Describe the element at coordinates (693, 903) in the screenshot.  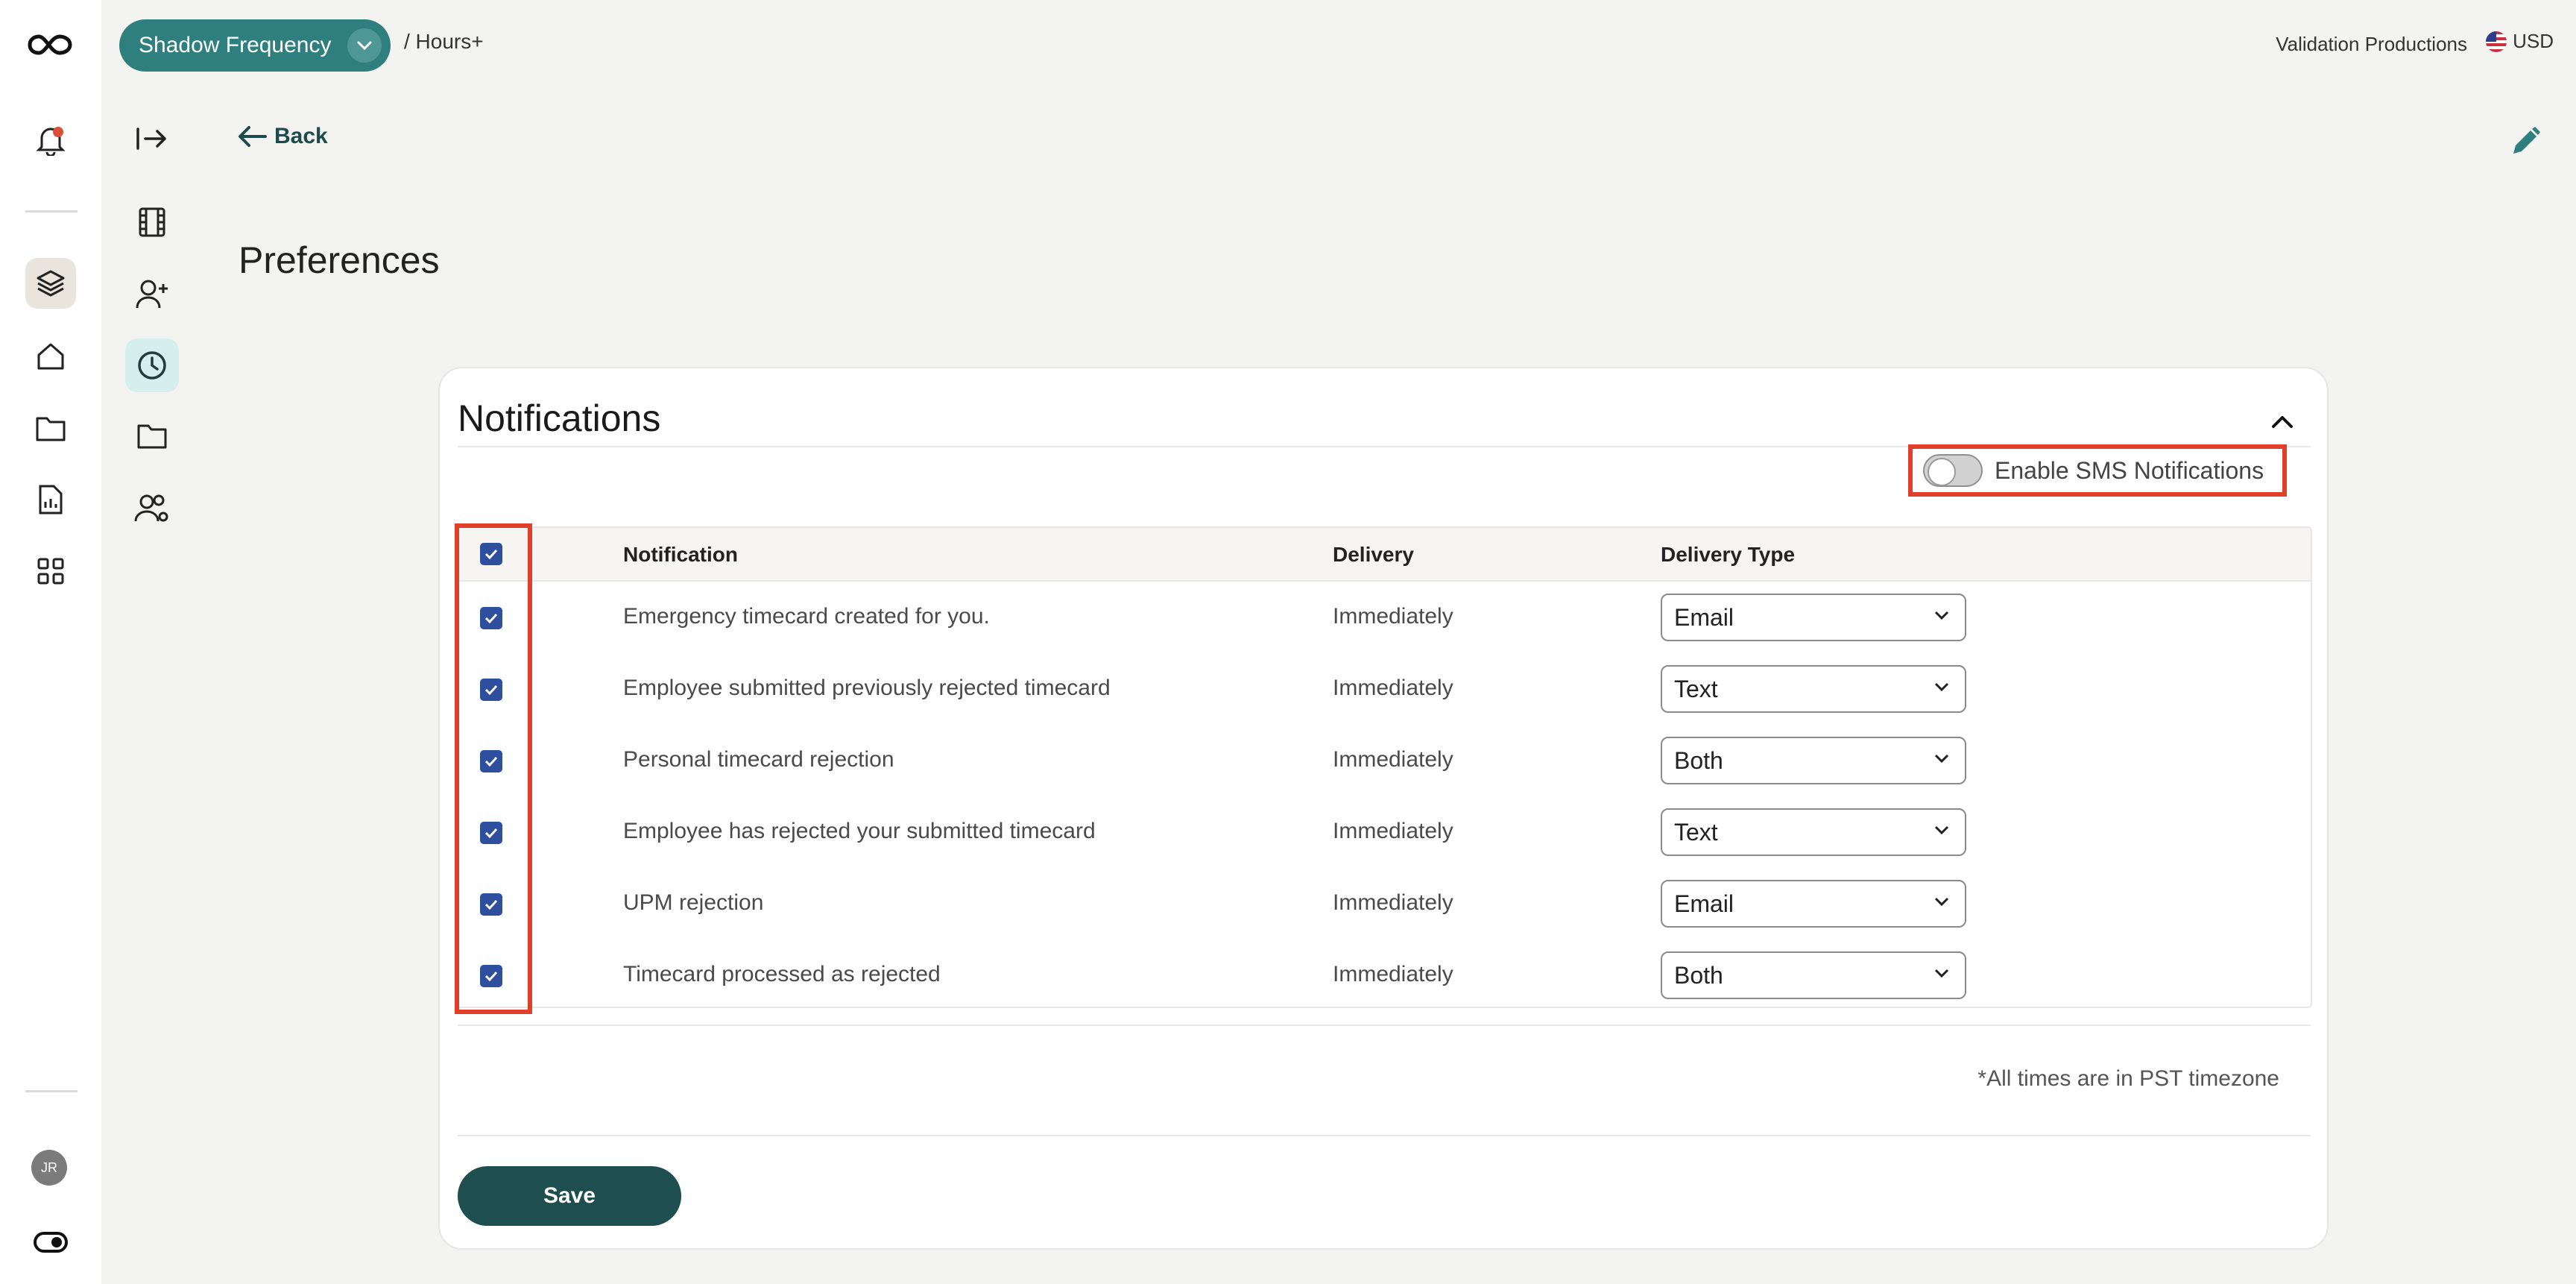
I see `notification-cell: UPM rejection` at that location.